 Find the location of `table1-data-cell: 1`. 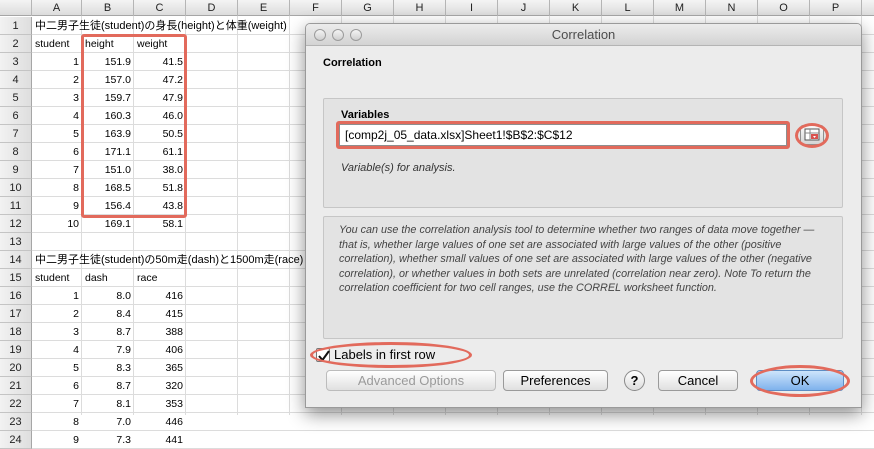

table1-data-cell: 1 is located at coordinates (57, 62).